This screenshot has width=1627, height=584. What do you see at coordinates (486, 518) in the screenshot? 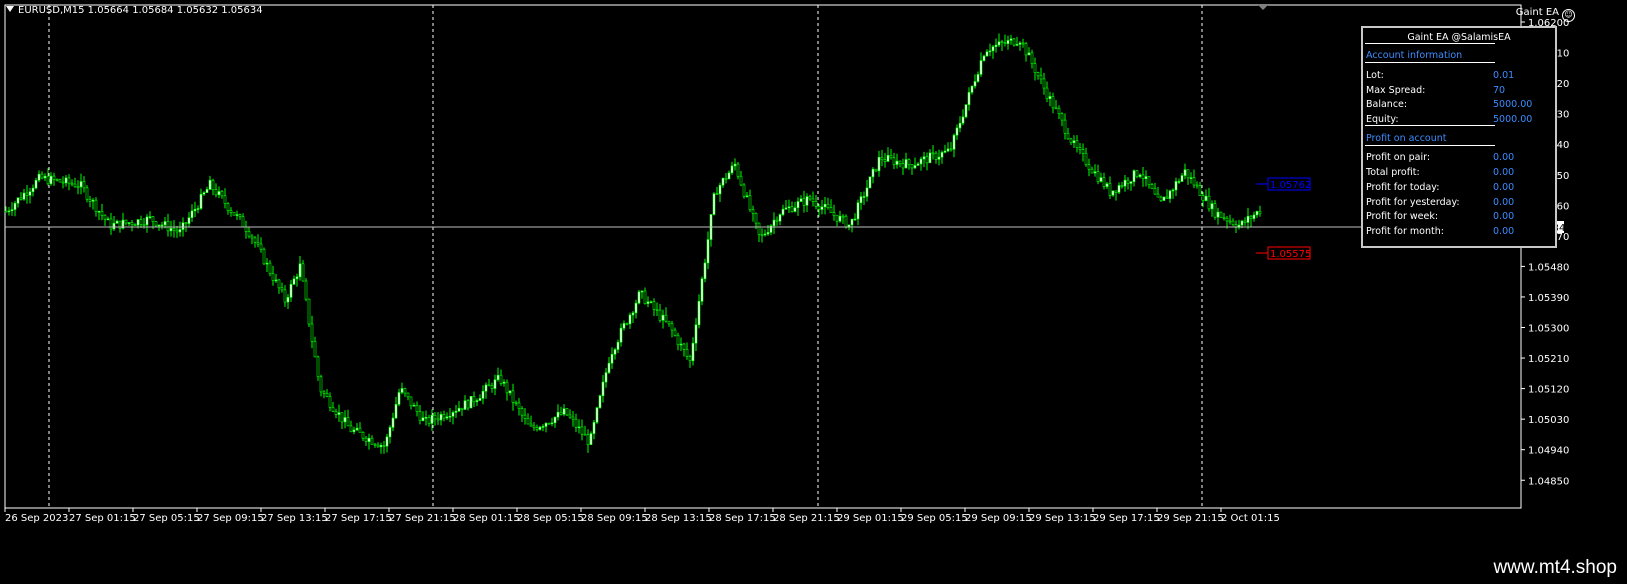
I see `time-axis-label: 28 Sep 01:15` at bounding box center [486, 518].